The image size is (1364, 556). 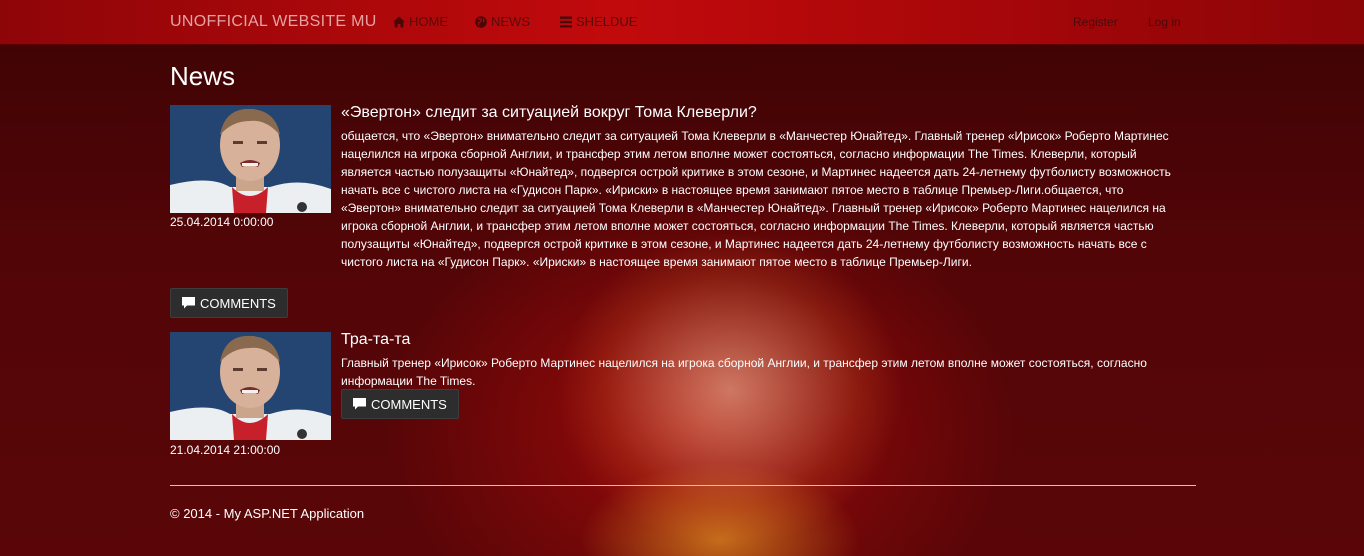 I want to click on nav-news: NEWS, so click(x=502, y=21).